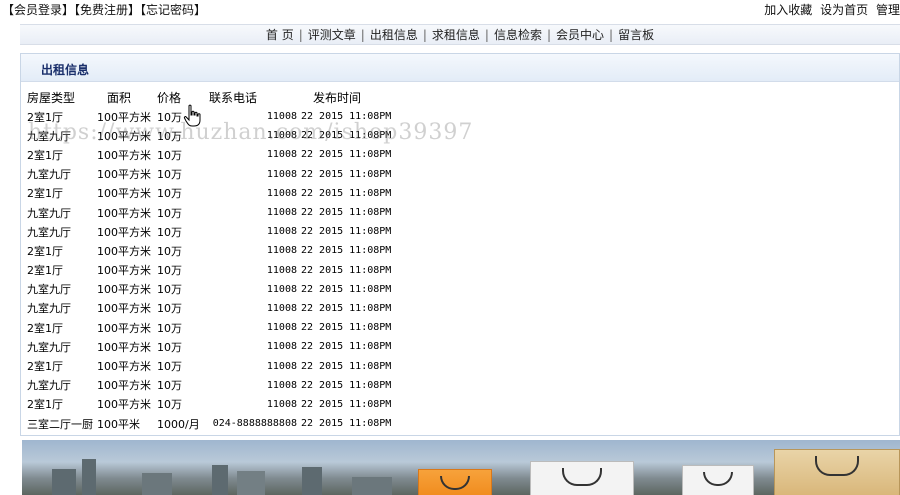  What do you see at coordinates (461, 467) in the screenshot?
I see `promo-banner` at bounding box center [461, 467].